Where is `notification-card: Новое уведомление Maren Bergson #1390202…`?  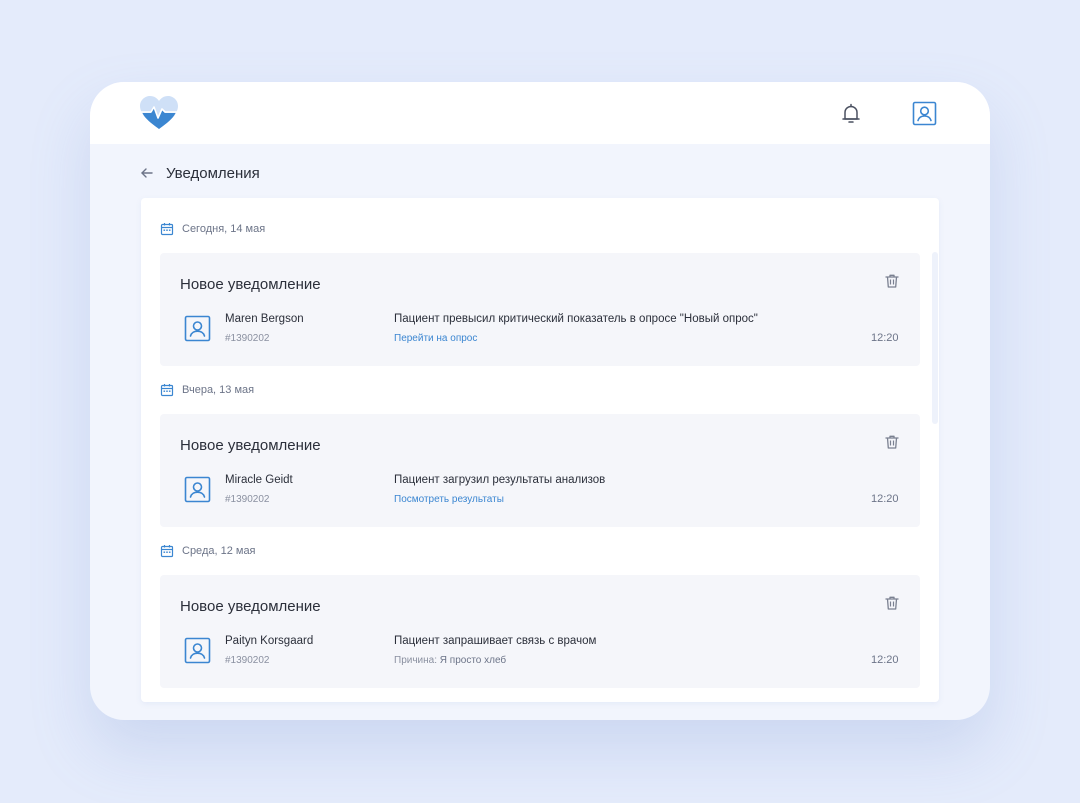
notification-card: Новое уведомление Maren Bergson #1390202… is located at coordinates (540, 309).